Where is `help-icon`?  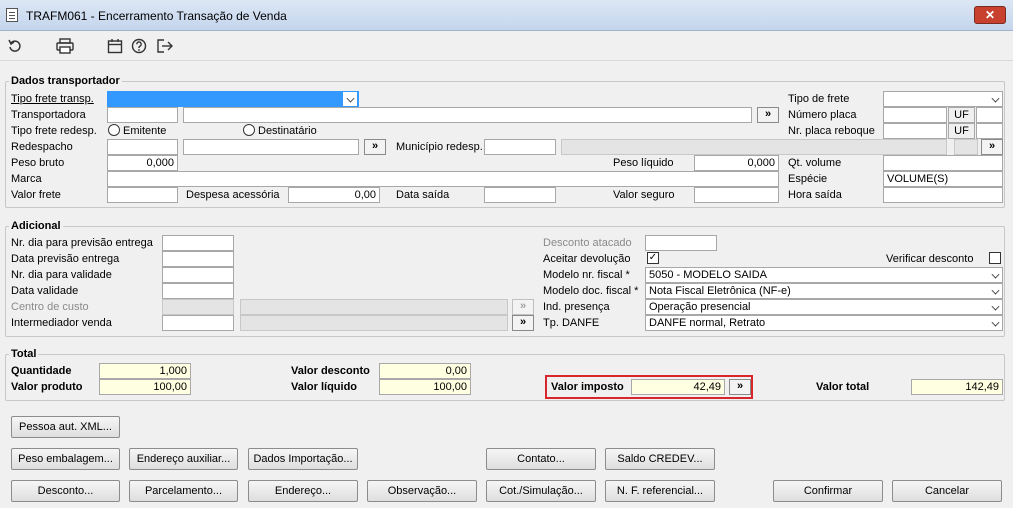 help-icon is located at coordinates (139, 46).